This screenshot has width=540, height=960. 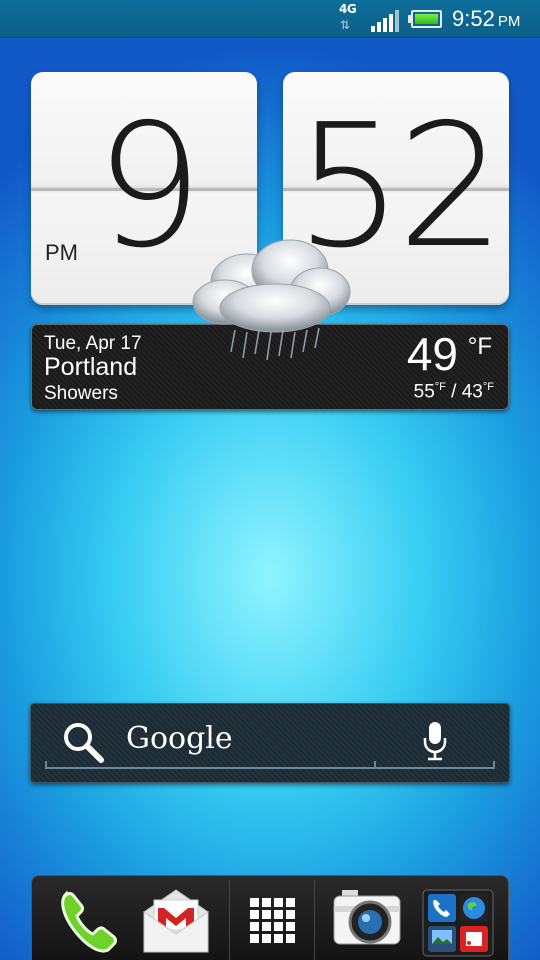 What do you see at coordinates (386, 21) in the screenshot?
I see `signal-icon` at bounding box center [386, 21].